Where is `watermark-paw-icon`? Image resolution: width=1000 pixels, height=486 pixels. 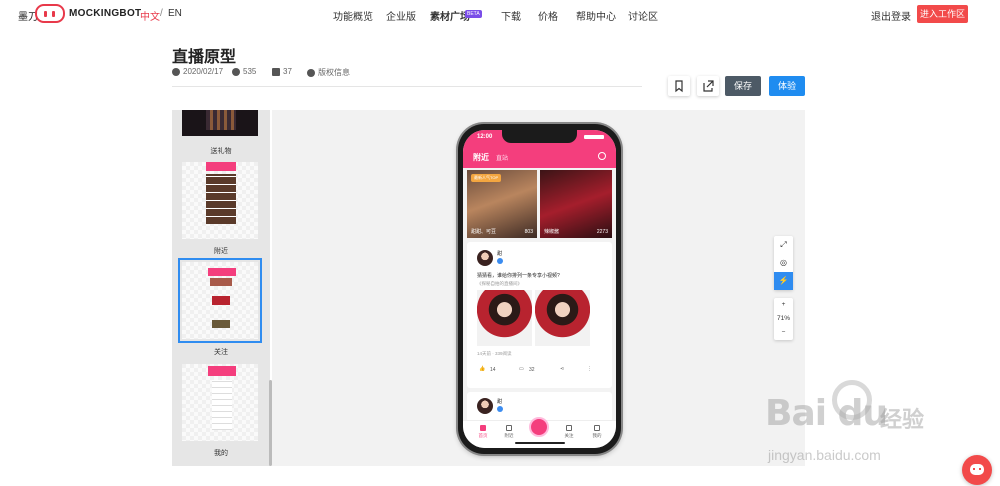 watermark-paw-icon is located at coordinates (852, 400).